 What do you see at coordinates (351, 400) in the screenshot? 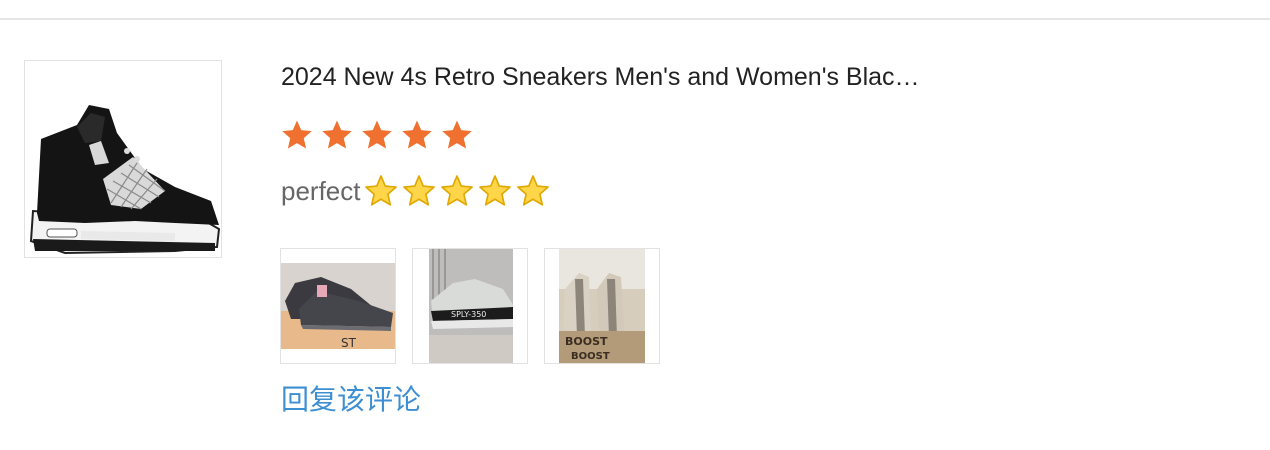
I see `reply-comment-link: 回复该评论` at bounding box center [351, 400].